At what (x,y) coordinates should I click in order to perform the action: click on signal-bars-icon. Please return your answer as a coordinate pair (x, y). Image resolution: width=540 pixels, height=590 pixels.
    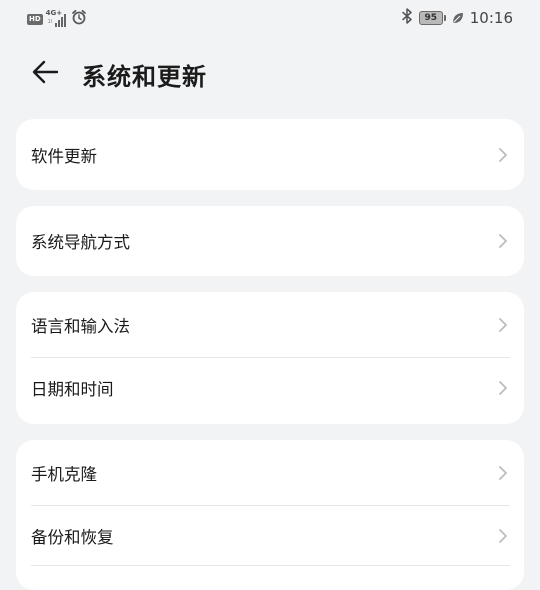
    Looking at the image, I should click on (60, 20).